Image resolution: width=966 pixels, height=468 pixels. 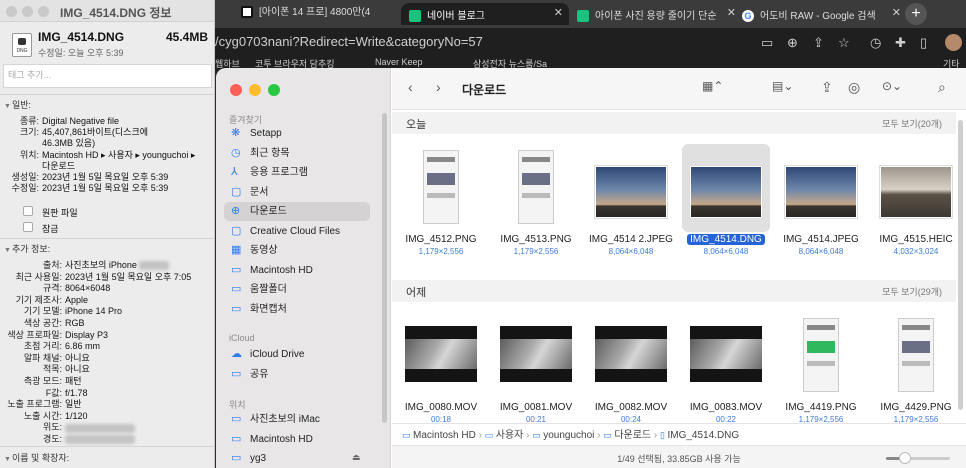 What do you see at coordinates (274, 90) in the screenshot?
I see `zoom-button` at bounding box center [274, 90].